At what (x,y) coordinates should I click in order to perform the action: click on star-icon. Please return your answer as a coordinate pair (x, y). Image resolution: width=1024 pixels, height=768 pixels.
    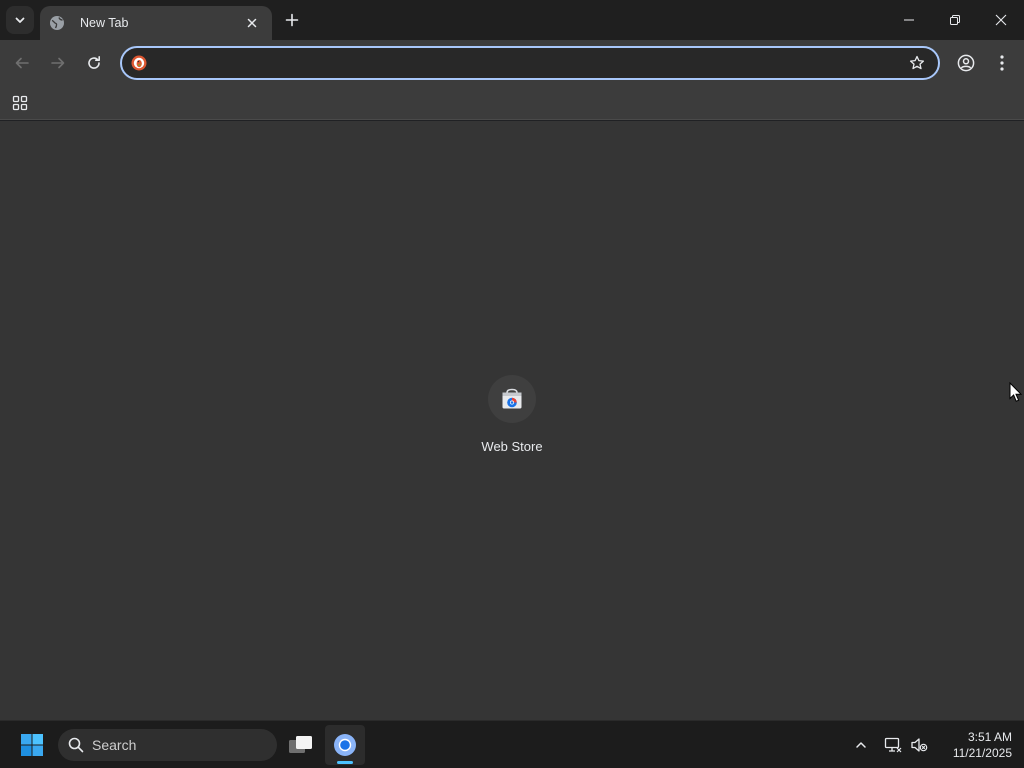
    Looking at the image, I should click on (917, 62).